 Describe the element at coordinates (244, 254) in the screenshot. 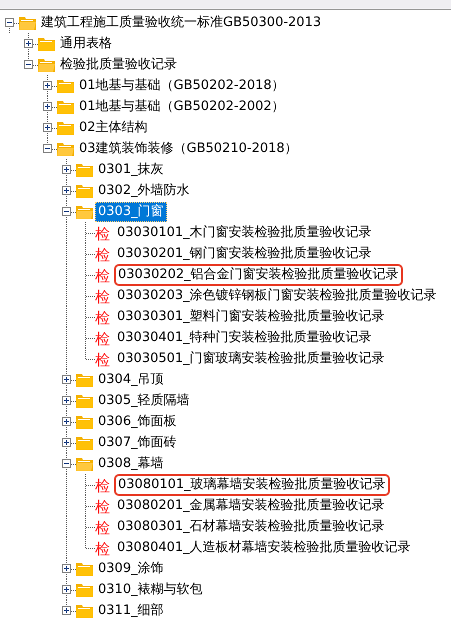

I see `tree-item: 03030201_钢门窗安装检验批质量验收记录` at that location.